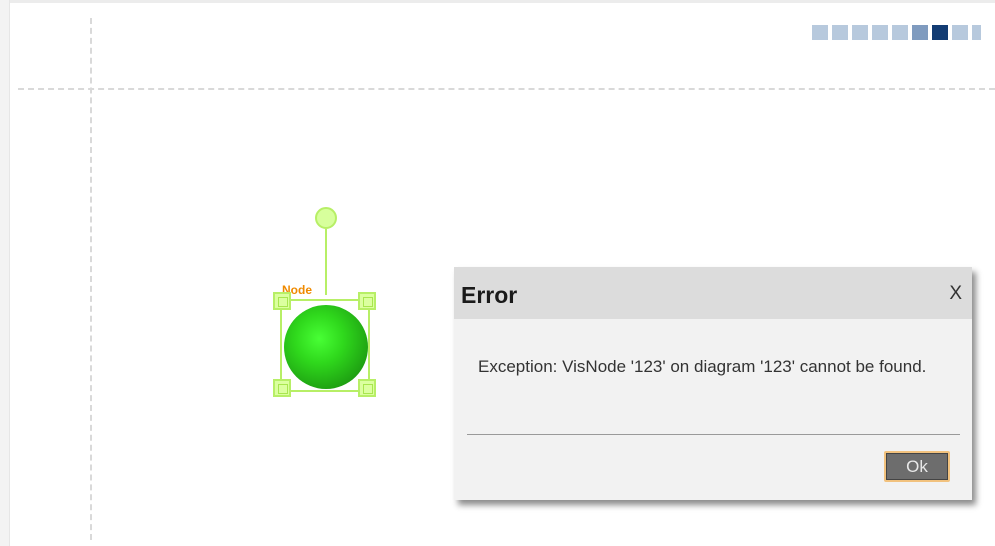 The width and height of the screenshot is (995, 546). Describe the element at coordinates (940, 32) in the screenshot. I see `page-square-7-active` at that location.